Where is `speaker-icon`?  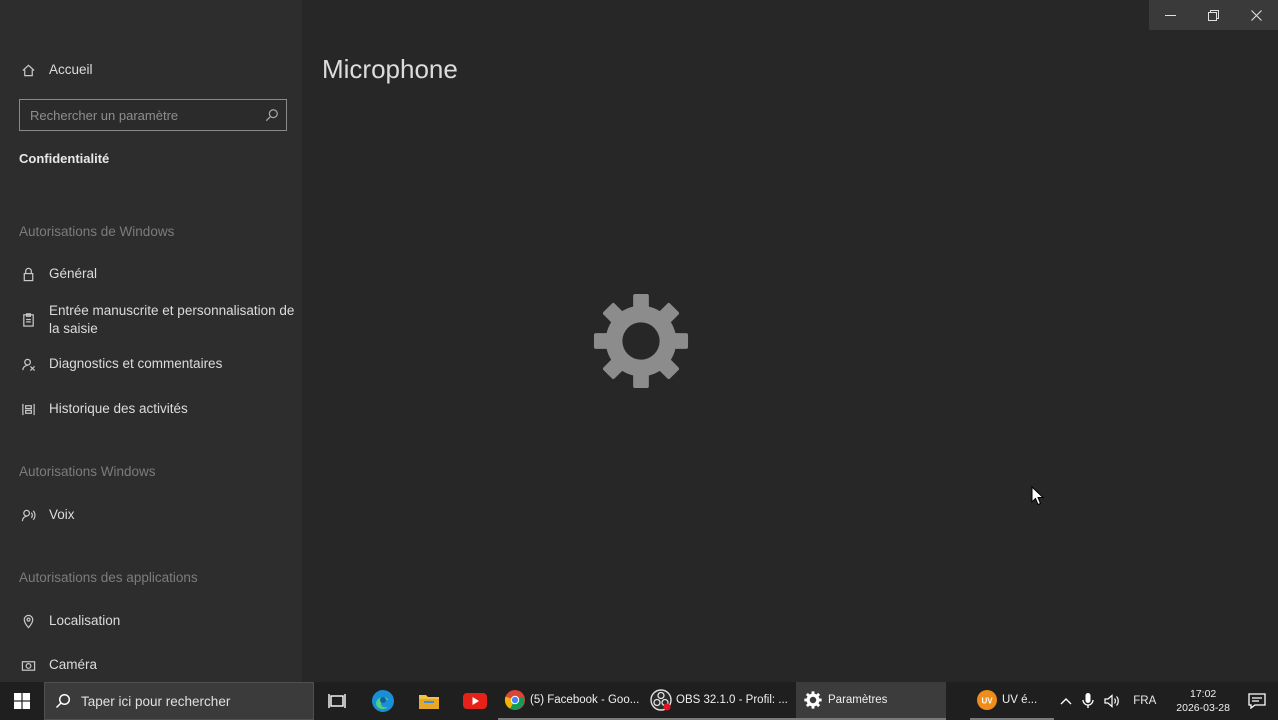
speaker-icon is located at coordinates (1112, 701).